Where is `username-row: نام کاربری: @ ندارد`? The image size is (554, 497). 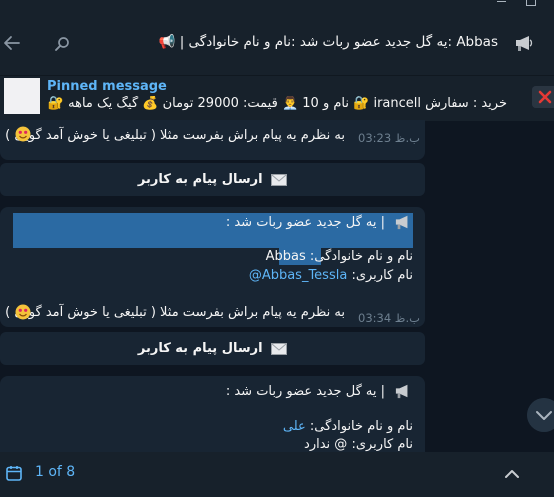 username-row: نام کاربری: @ ندارد is located at coordinates (358, 444).